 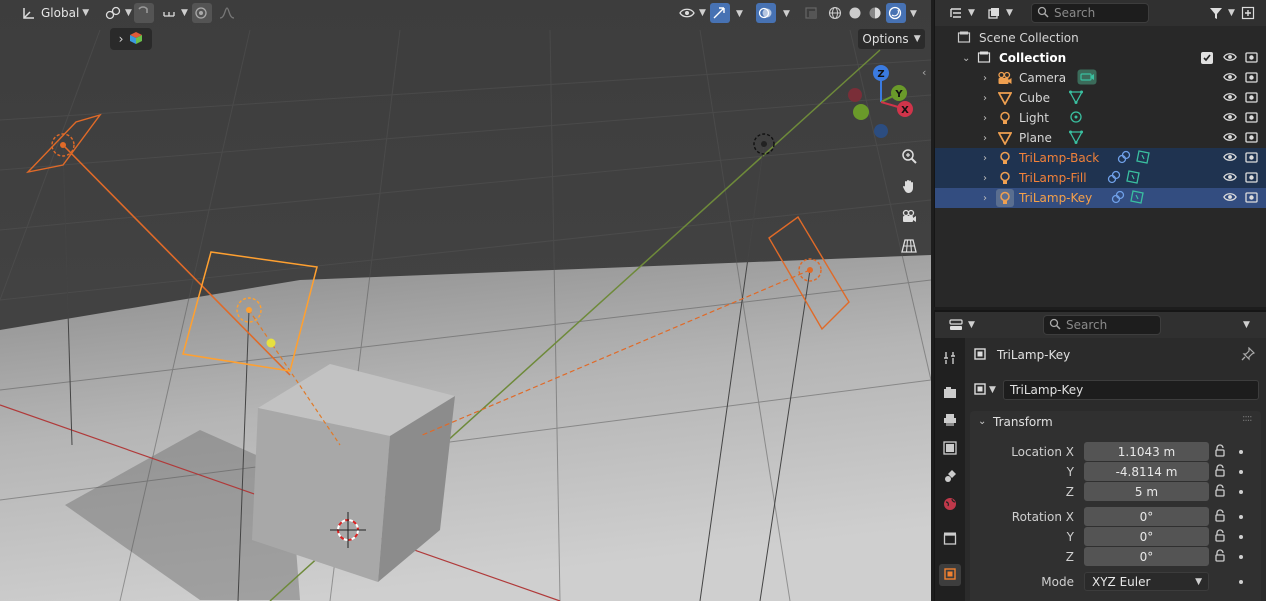 What do you see at coordinates (1247, 418) in the screenshot?
I see `drag-handle-icon: ::::` at bounding box center [1247, 418].